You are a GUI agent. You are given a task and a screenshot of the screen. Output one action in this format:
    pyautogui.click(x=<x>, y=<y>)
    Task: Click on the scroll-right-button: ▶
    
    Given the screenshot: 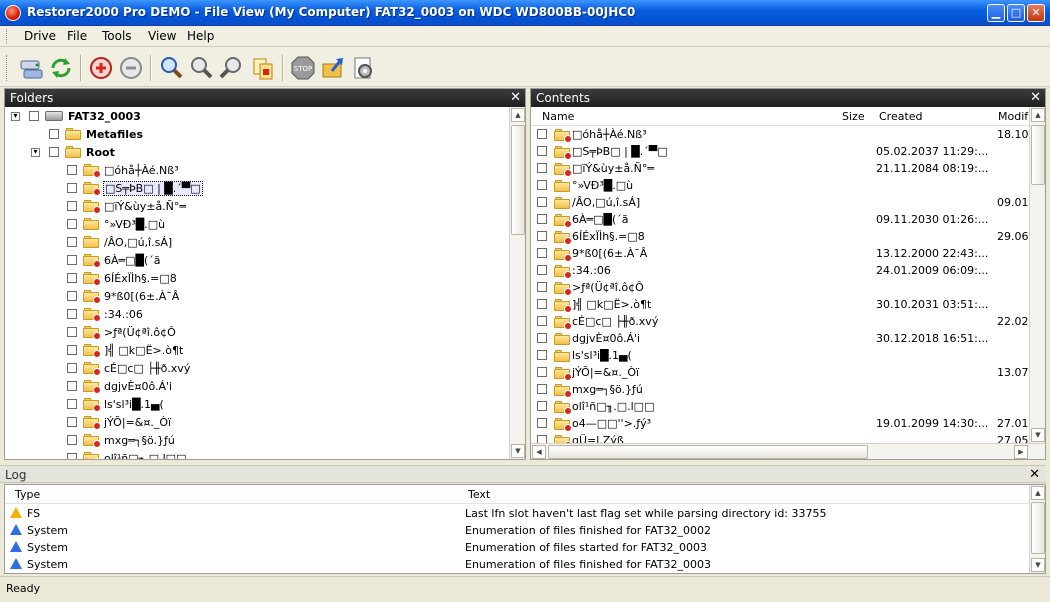 What is the action you would take?
    pyautogui.click(x=1021, y=452)
    